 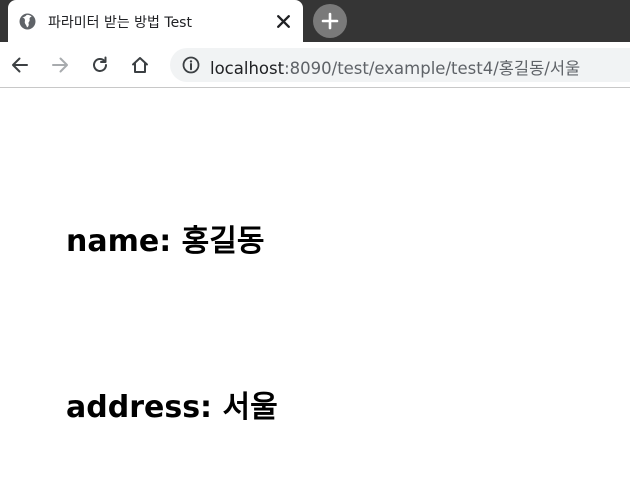 I want to click on home-icon, so click(x=140, y=65).